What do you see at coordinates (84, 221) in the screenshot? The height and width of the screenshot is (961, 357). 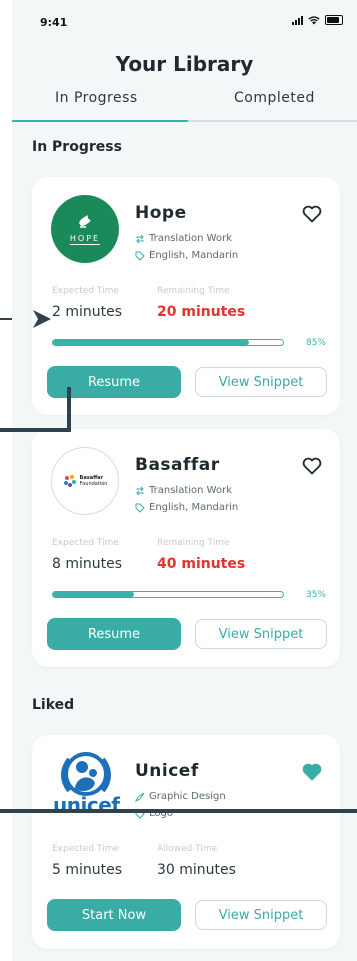 I see `dove-hand-icon` at bounding box center [84, 221].